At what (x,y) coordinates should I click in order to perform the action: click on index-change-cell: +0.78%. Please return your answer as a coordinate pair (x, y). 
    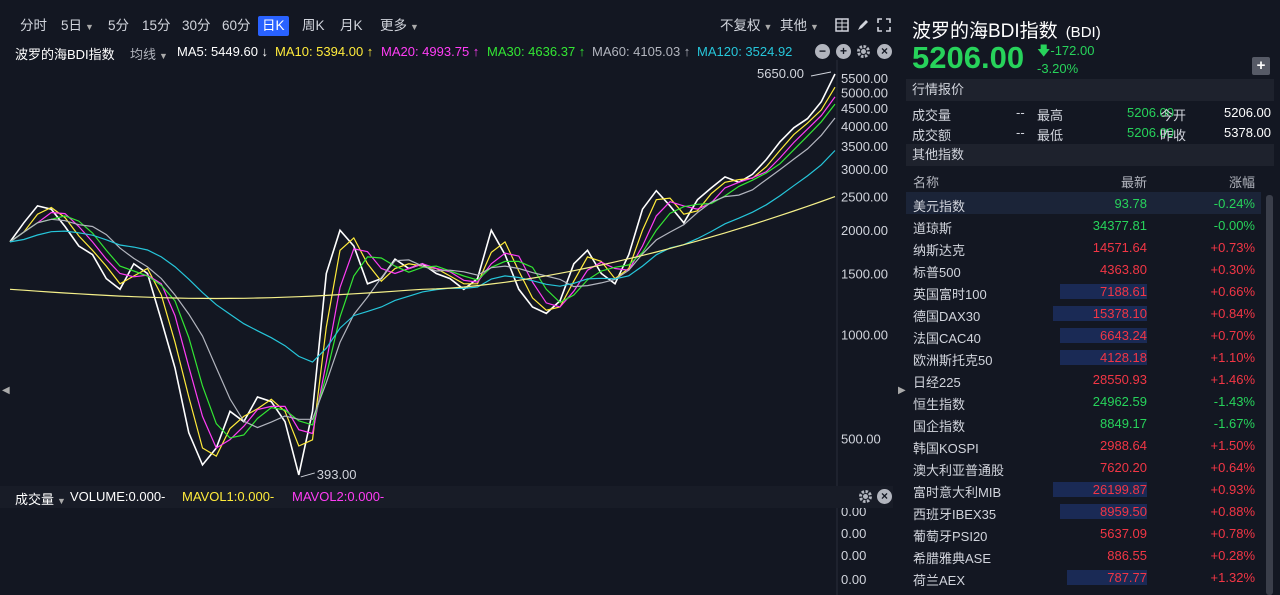
    Looking at the image, I should click on (1232, 533).